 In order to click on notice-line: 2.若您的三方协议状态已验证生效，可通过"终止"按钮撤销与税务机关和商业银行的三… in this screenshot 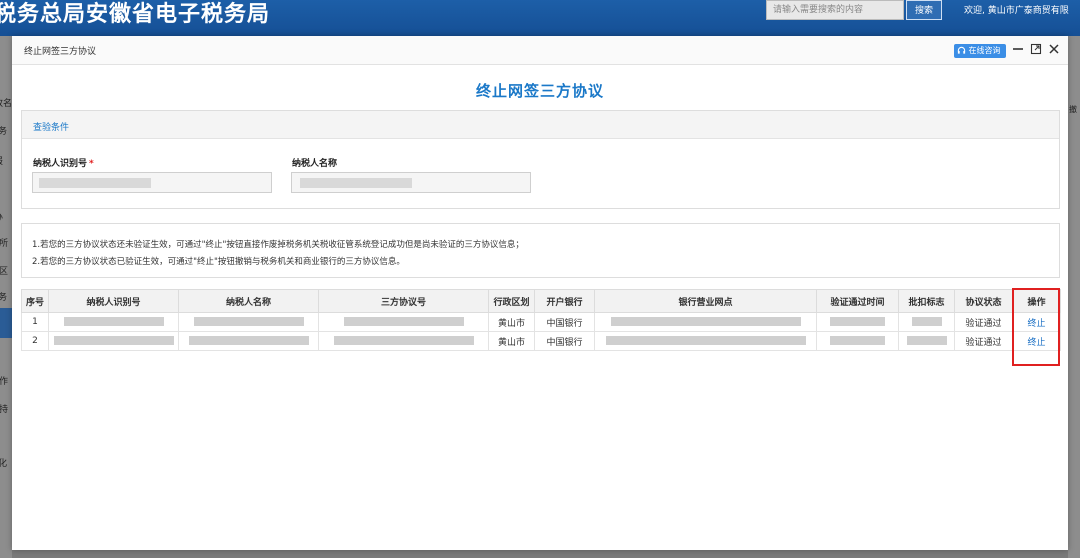, I will do `click(218, 262)`.